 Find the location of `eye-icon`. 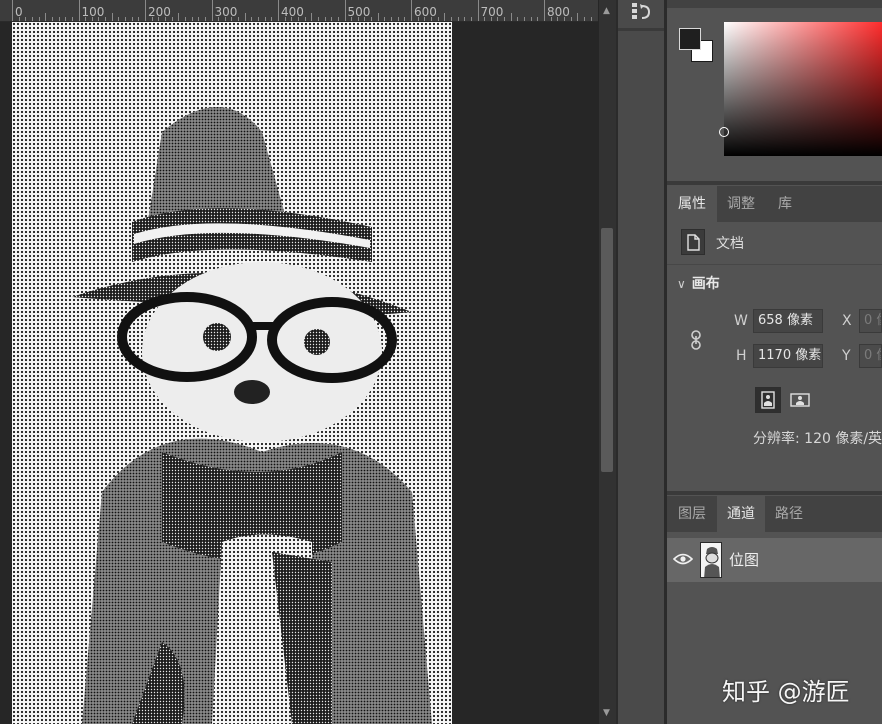

eye-icon is located at coordinates (683, 559).